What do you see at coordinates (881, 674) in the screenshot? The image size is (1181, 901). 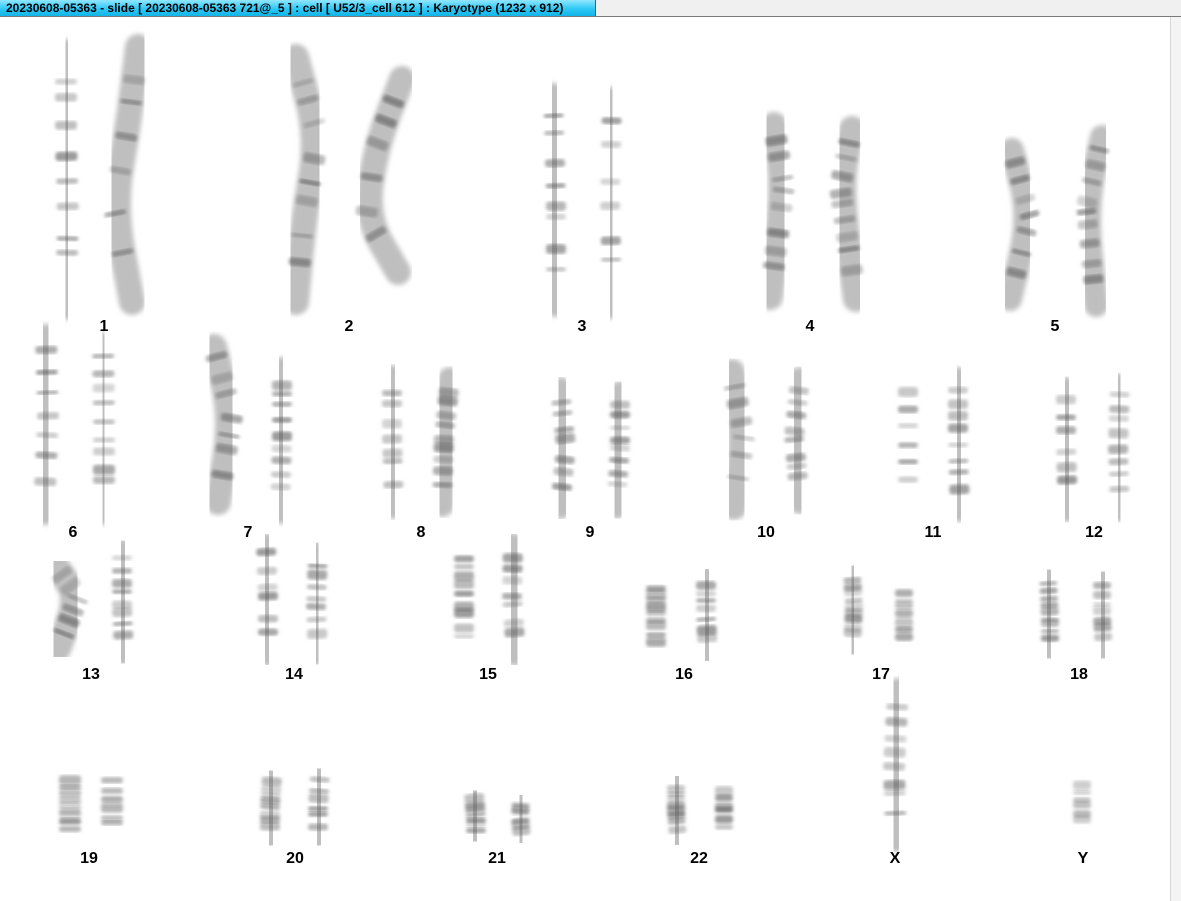 I see `label-chr-17: 17` at bounding box center [881, 674].